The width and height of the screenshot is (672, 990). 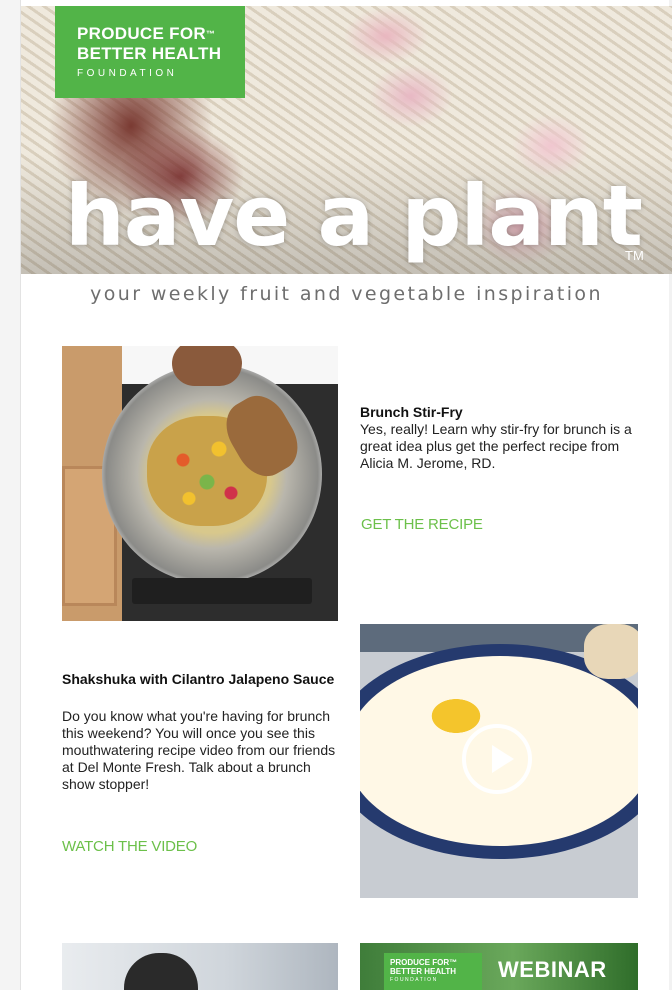 I want to click on logo-line-1: PRODUCE FOR™, so click(x=146, y=33).